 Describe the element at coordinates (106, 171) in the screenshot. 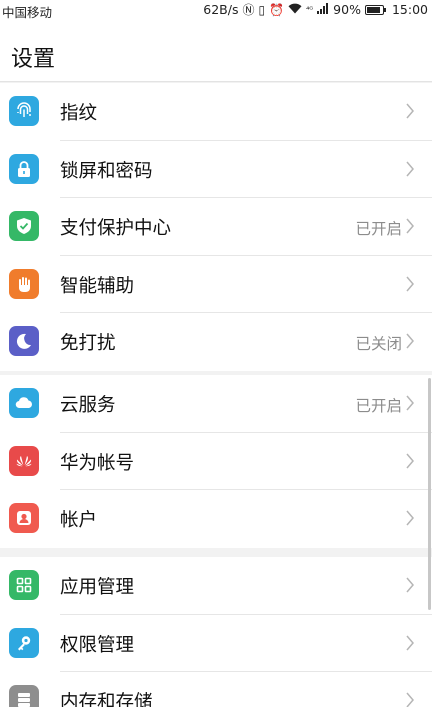

I see `settings-item-label: 锁屏和密码` at that location.